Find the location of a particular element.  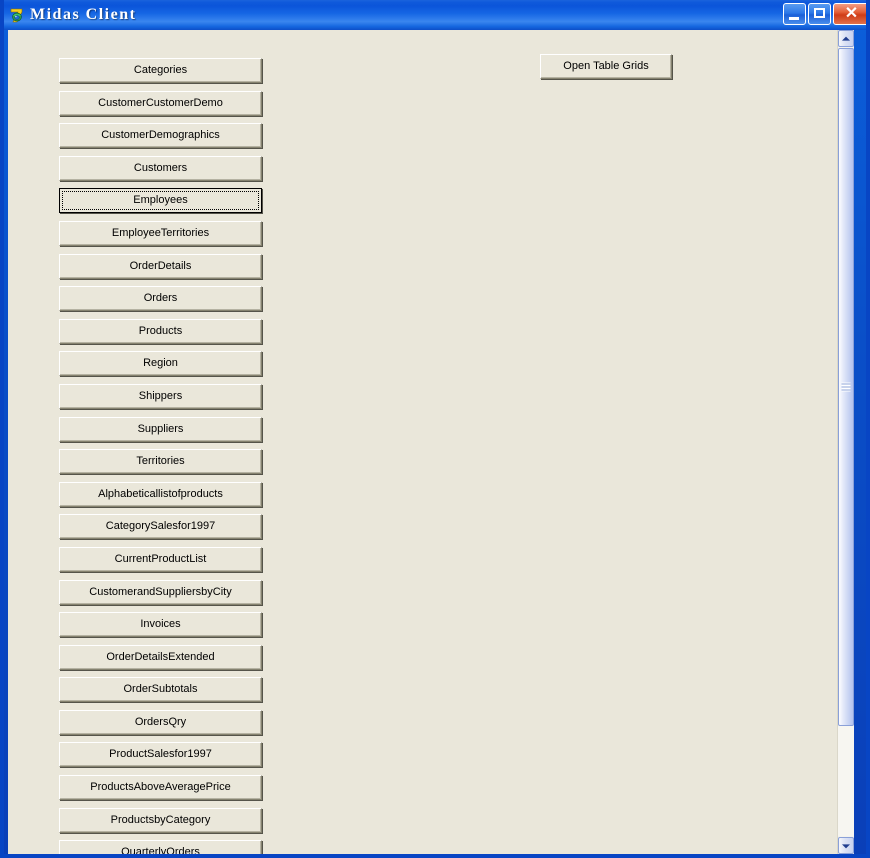

table-button: Territories is located at coordinates (160, 462).